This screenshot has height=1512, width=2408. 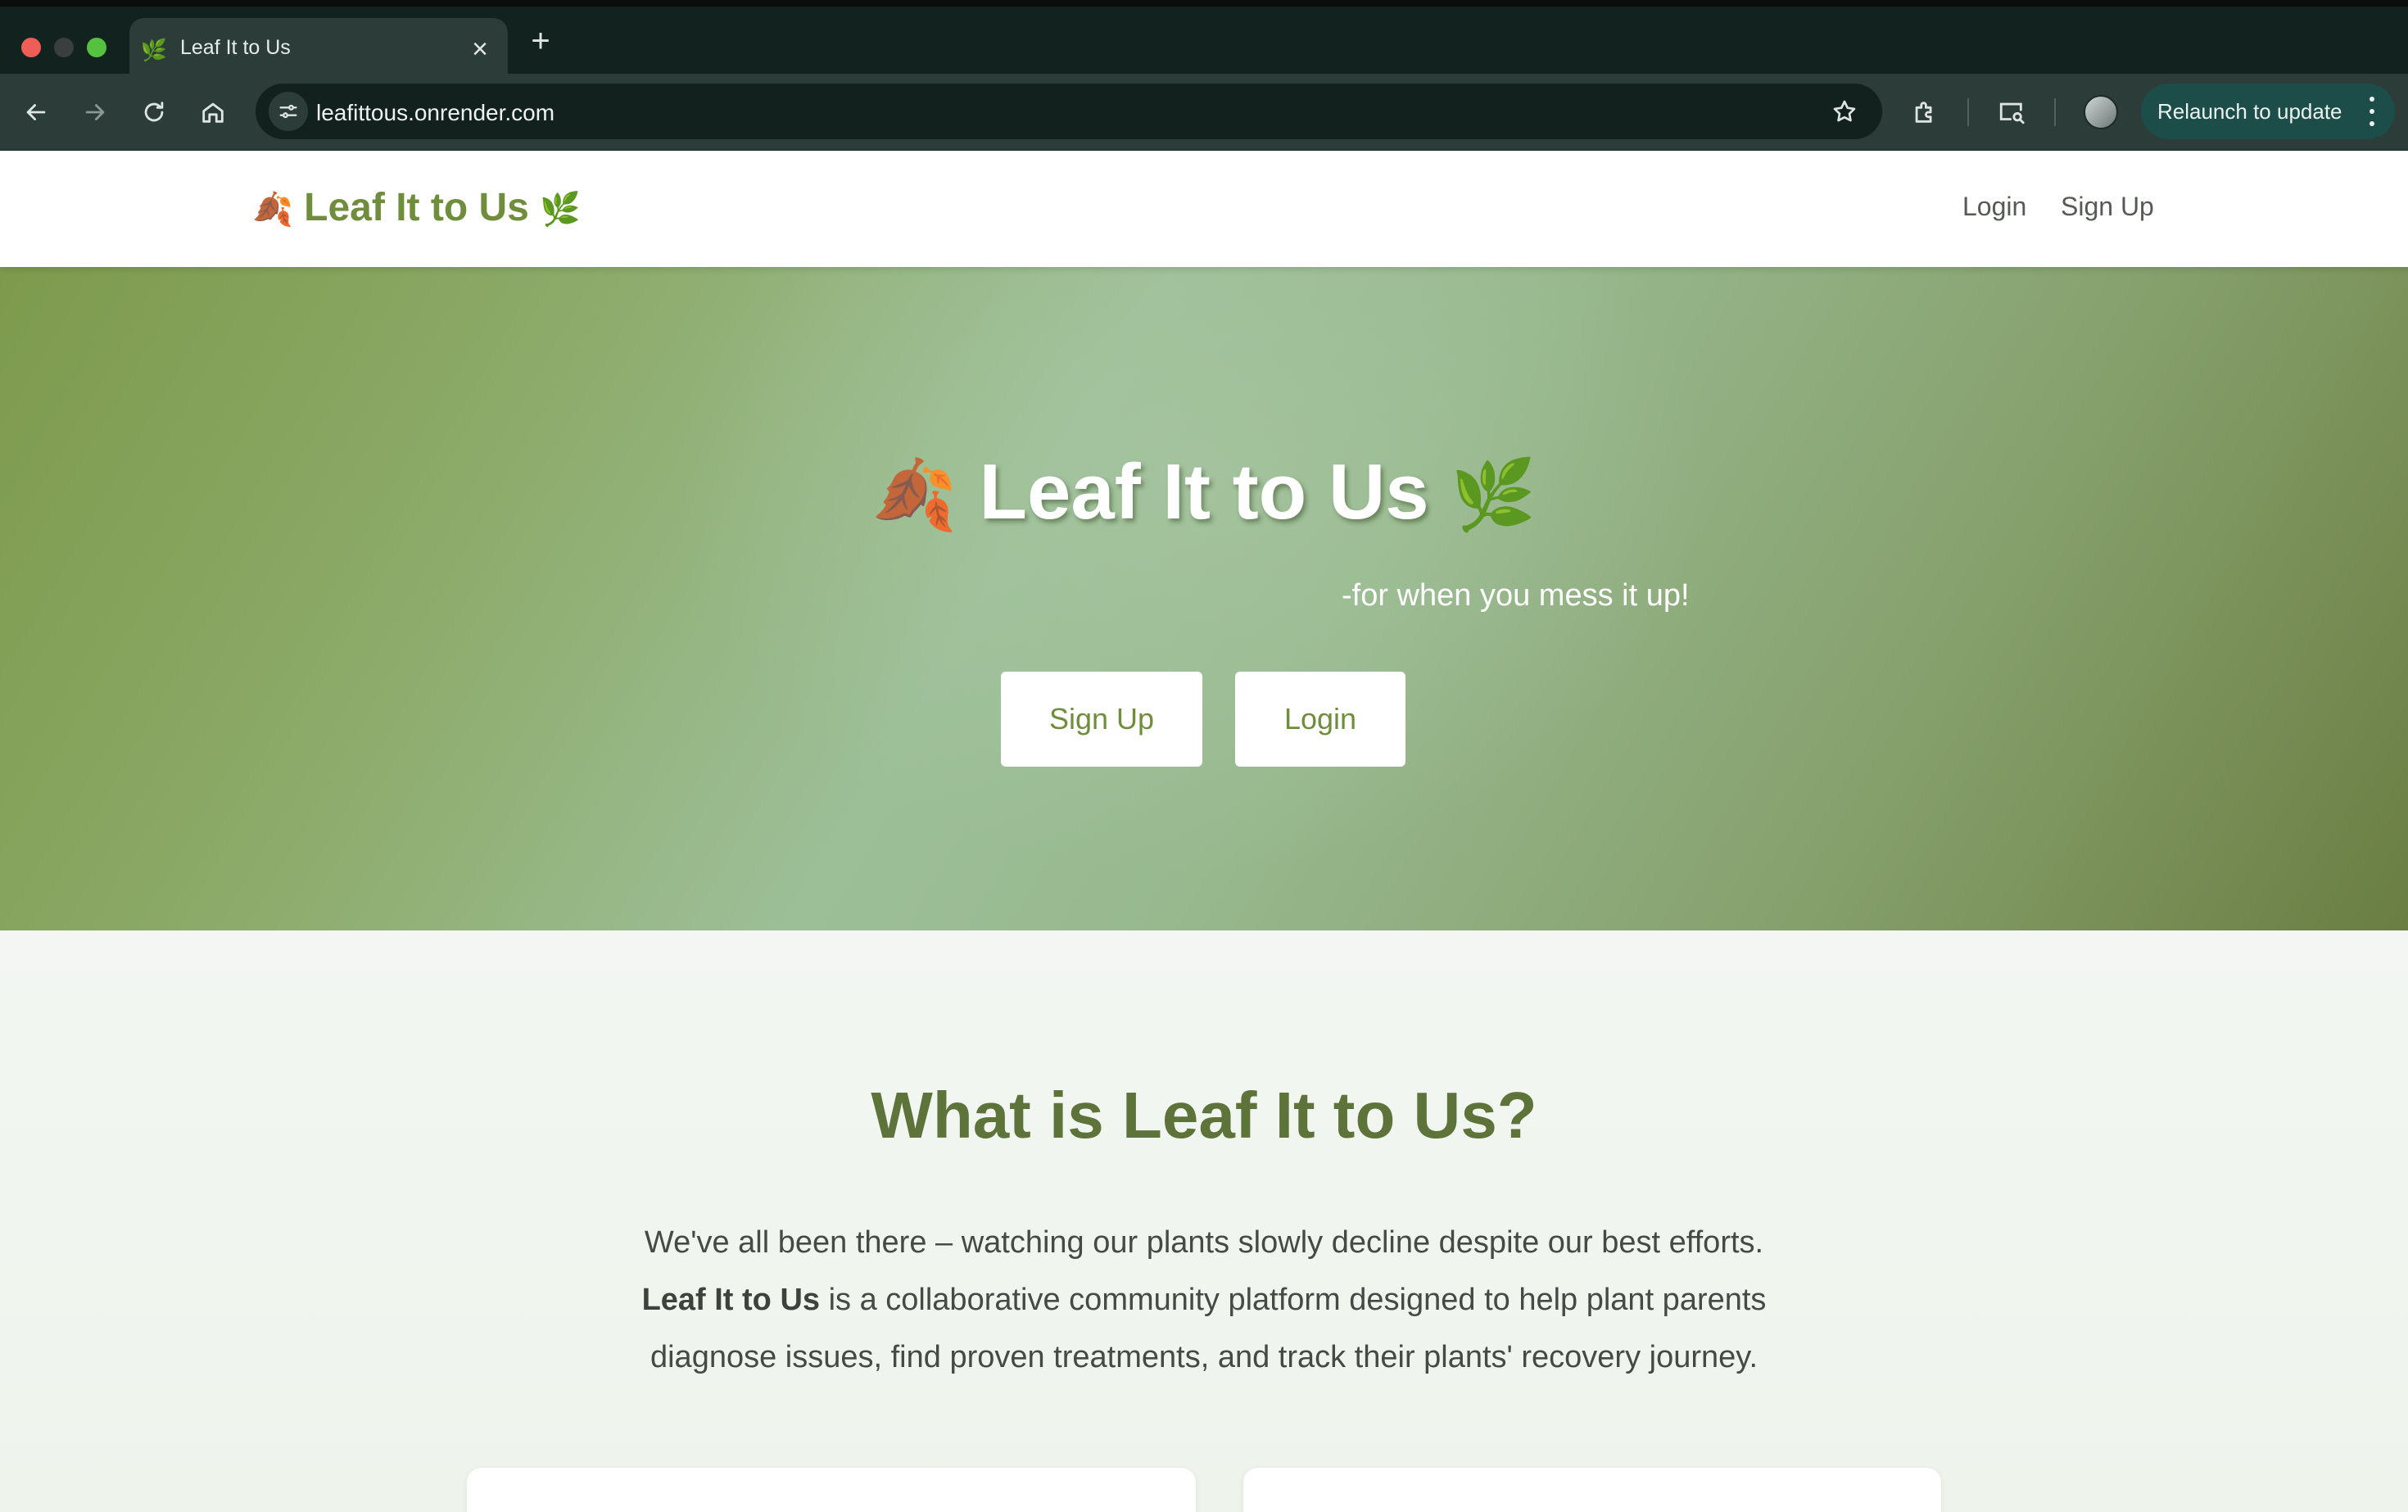 I want to click on hero-login-button: Login, so click(x=1320, y=719).